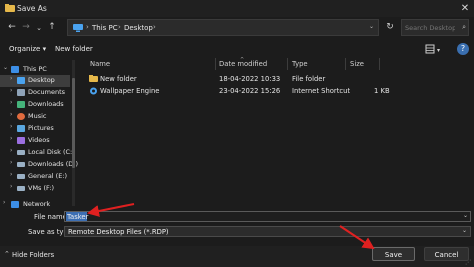  I want to click on history-chevron-icon: ⌄, so click(39, 28).